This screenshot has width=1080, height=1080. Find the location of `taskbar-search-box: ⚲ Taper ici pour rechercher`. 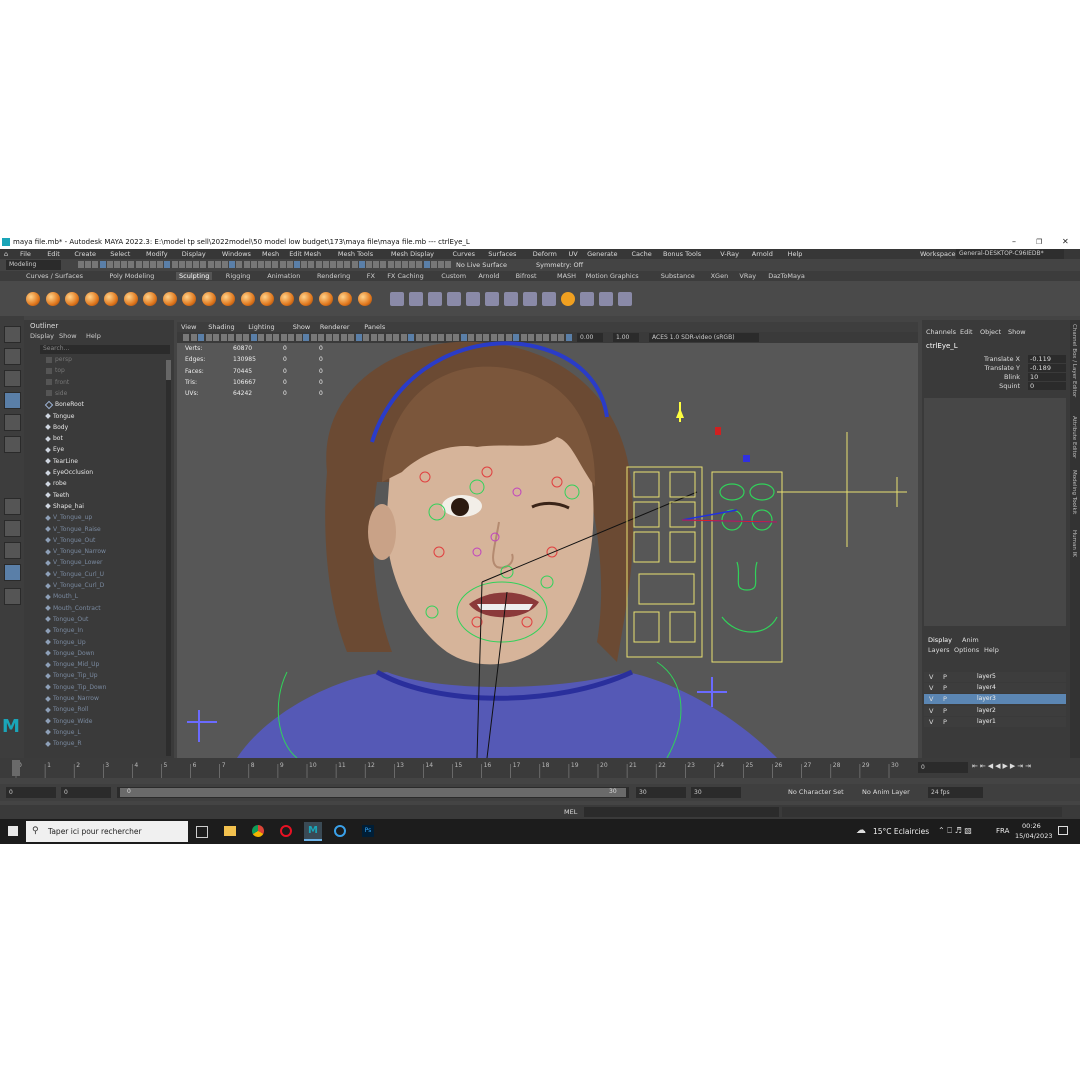

taskbar-search-box: ⚲ Taper ici pour rechercher is located at coordinates (107, 831).